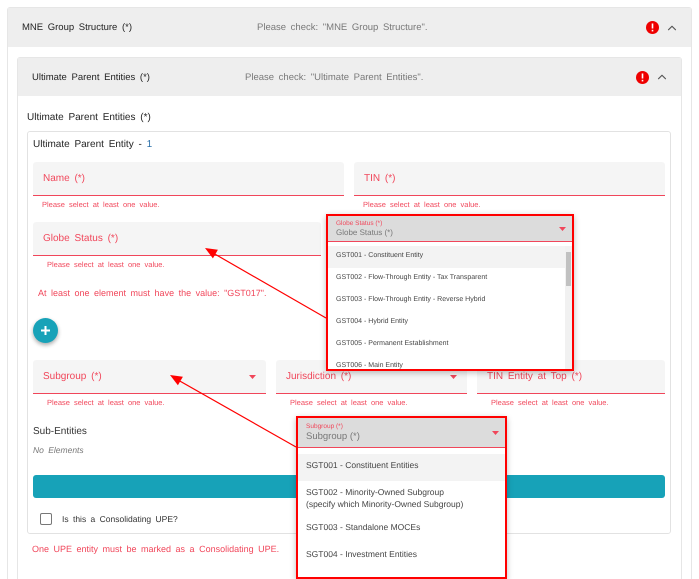  What do you see at coordinates (89, 117) in the screenshot?
I see `section-title: Ultimate Parent Entities (*)` at bounding box center [89, 117].